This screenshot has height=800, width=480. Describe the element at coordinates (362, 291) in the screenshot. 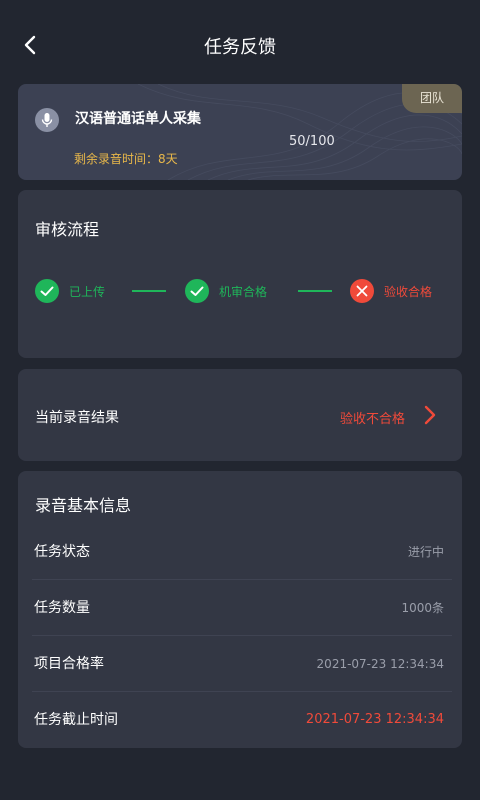

I see `x-circle-icon` at that location.